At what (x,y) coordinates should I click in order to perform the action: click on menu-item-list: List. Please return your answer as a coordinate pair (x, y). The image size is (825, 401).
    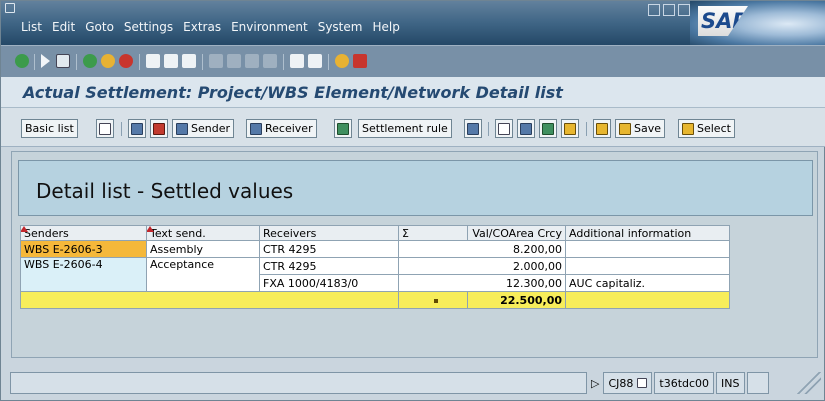
    Looking at the image, I should click on (31, 27).